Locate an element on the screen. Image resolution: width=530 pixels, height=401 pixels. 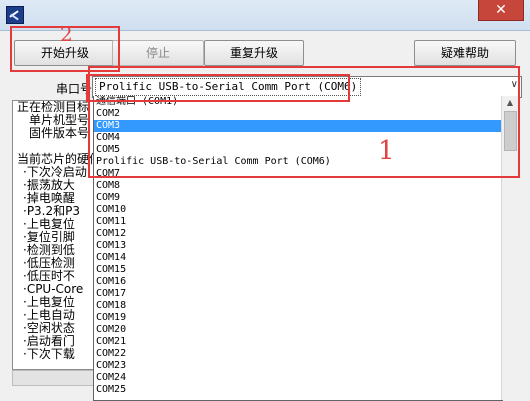
dropdown-option: COM17 is located at coordinates (298, 294).